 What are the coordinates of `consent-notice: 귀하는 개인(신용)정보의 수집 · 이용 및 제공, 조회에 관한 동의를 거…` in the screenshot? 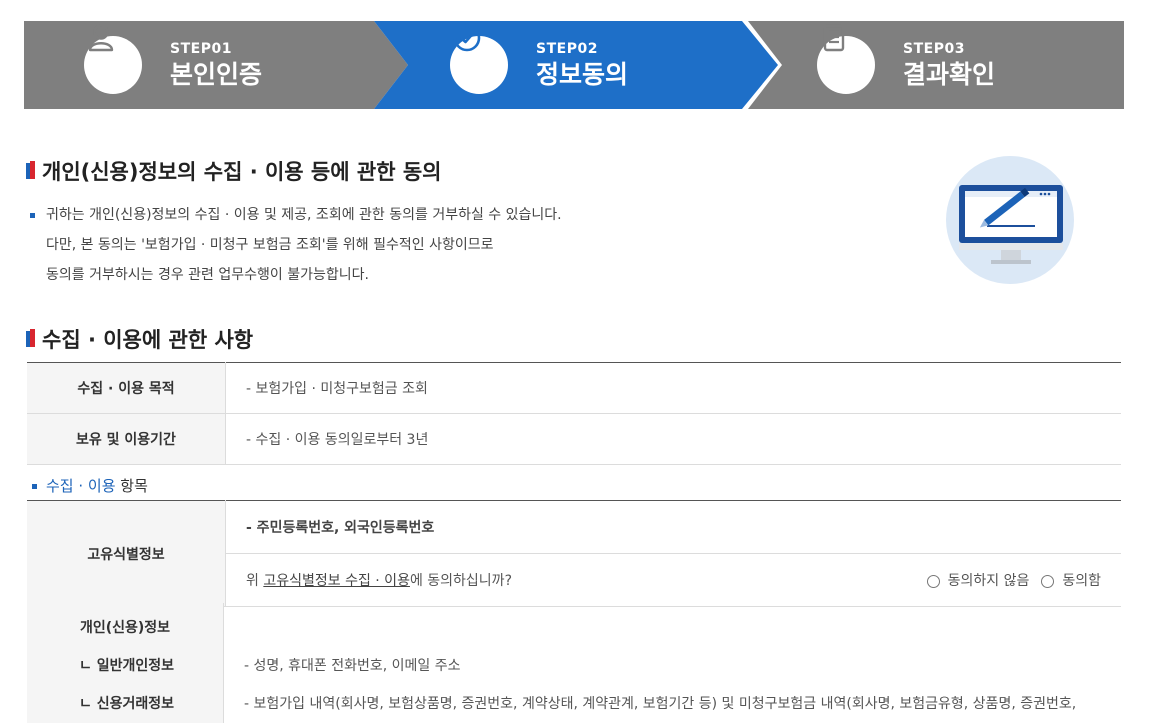 It's located at (296, 245).